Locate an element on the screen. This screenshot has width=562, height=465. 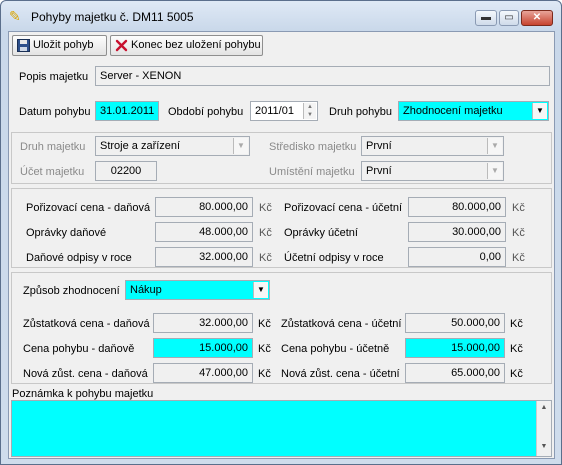
app-icon: ✎ is located at coordinates (15, 16).